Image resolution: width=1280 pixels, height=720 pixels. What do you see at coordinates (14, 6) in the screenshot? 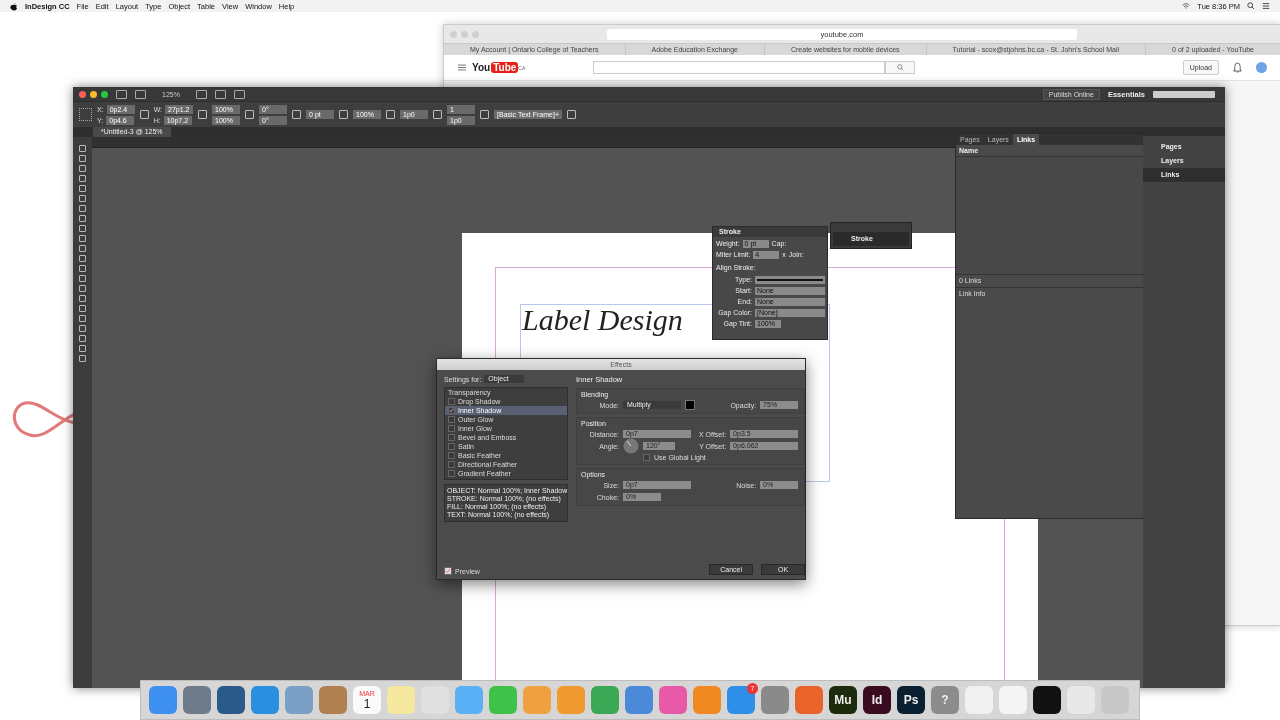
I see `apple-icon` at bounding box center [14, 6].